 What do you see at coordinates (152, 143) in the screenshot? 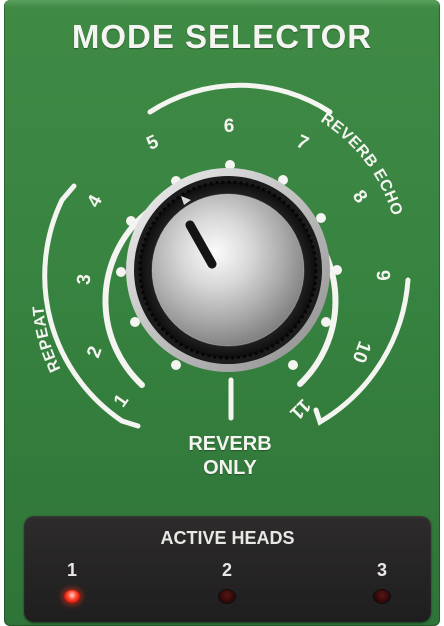
I see `position-label-5: 5` at bounding box center [152, 143].